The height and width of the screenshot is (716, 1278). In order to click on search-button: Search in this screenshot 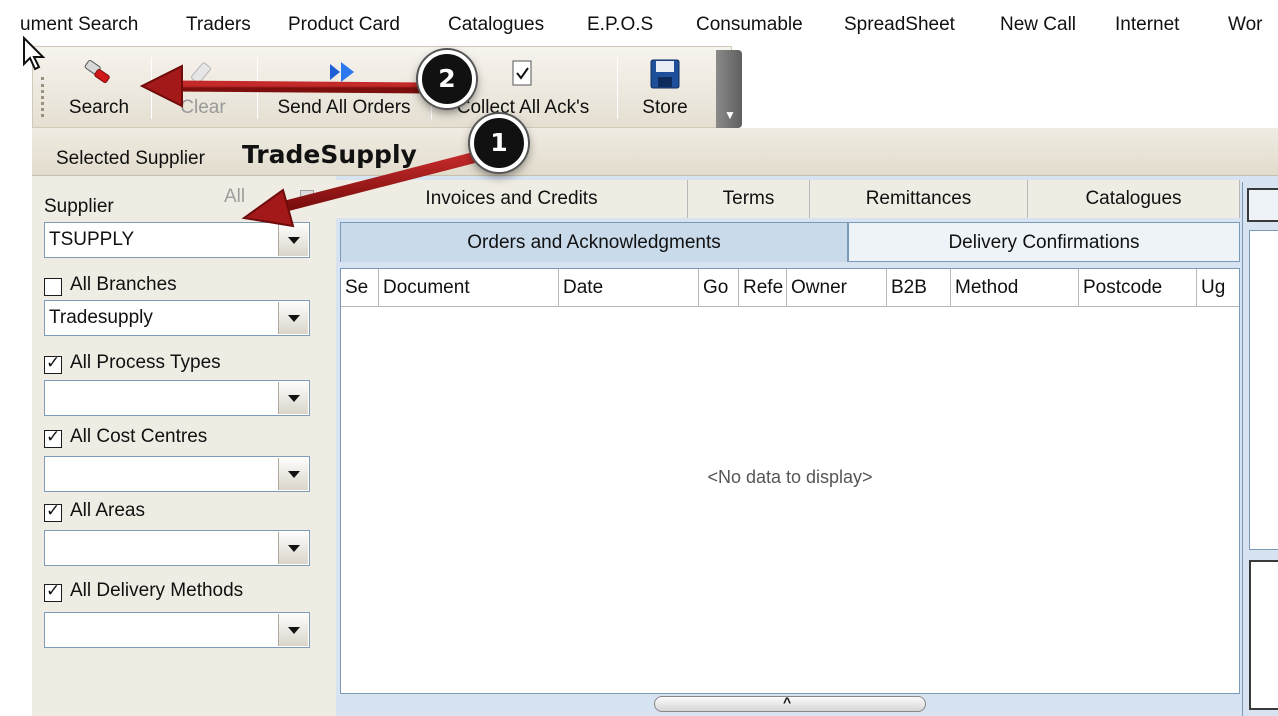, I will do `click(99, 88)`.